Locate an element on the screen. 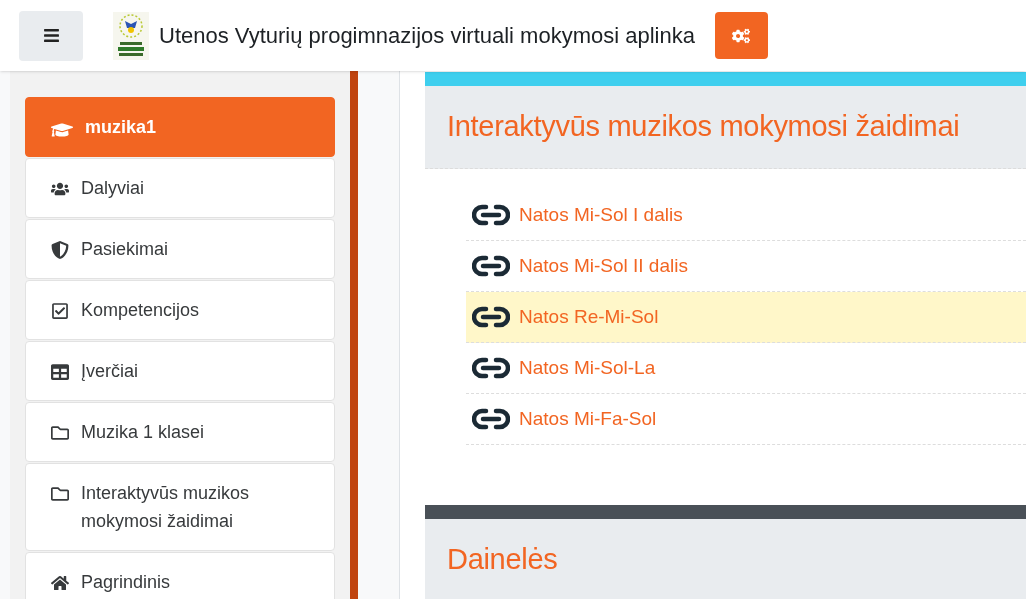  sidebar-item: Įverčiai is located at coordinates (180, 371).